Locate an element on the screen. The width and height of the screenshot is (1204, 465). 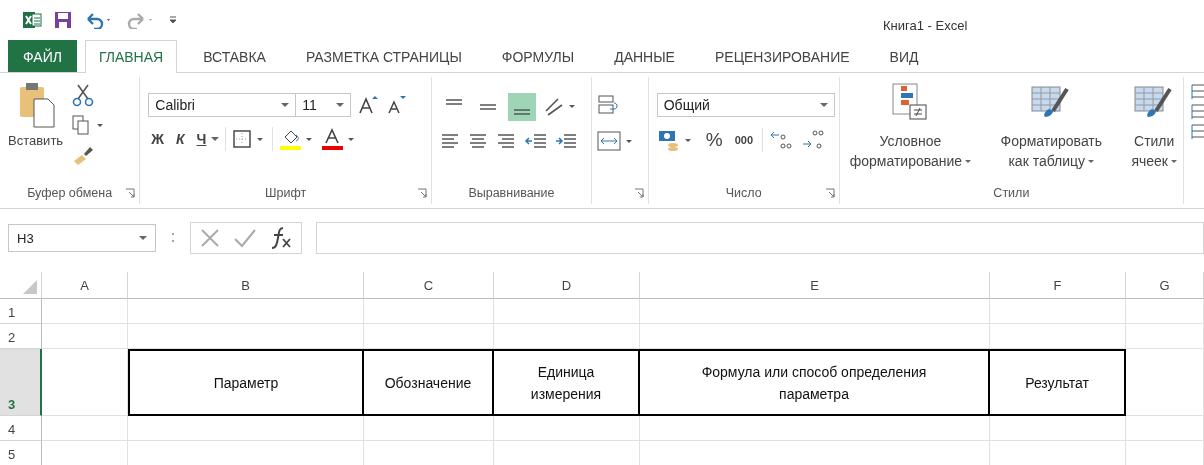
insert-cells-icon is located at coordinates (1197, 111).